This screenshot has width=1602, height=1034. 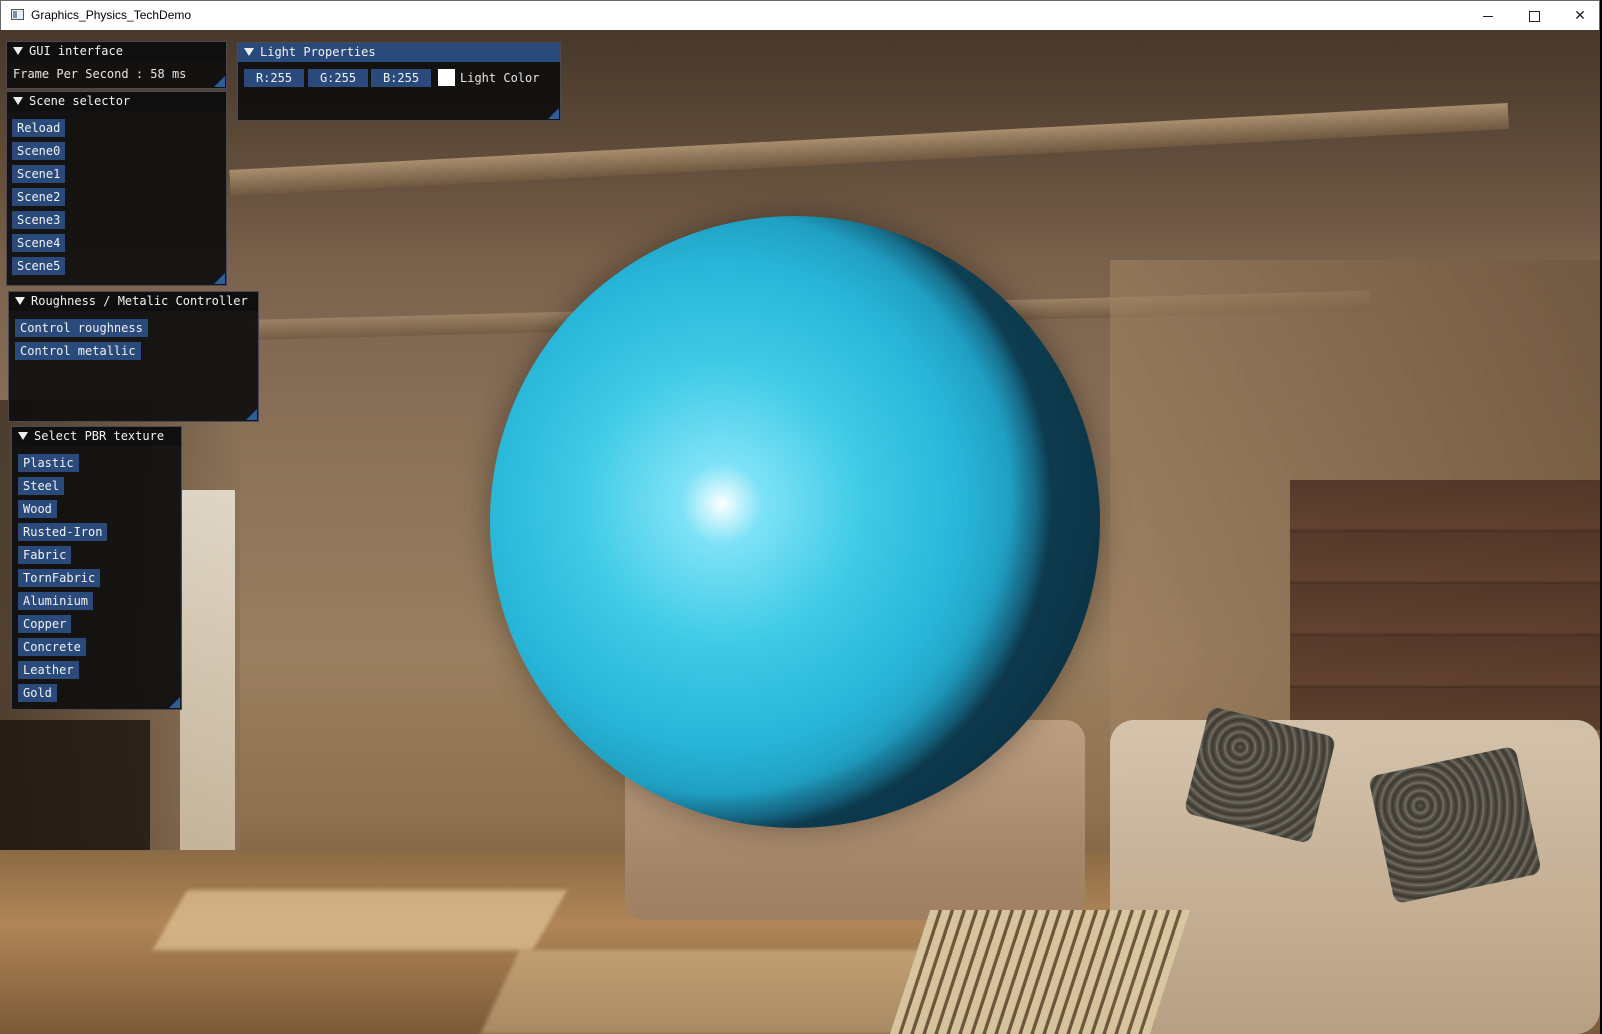 I want to click on maximize-button, so click(x=1534, y=16).